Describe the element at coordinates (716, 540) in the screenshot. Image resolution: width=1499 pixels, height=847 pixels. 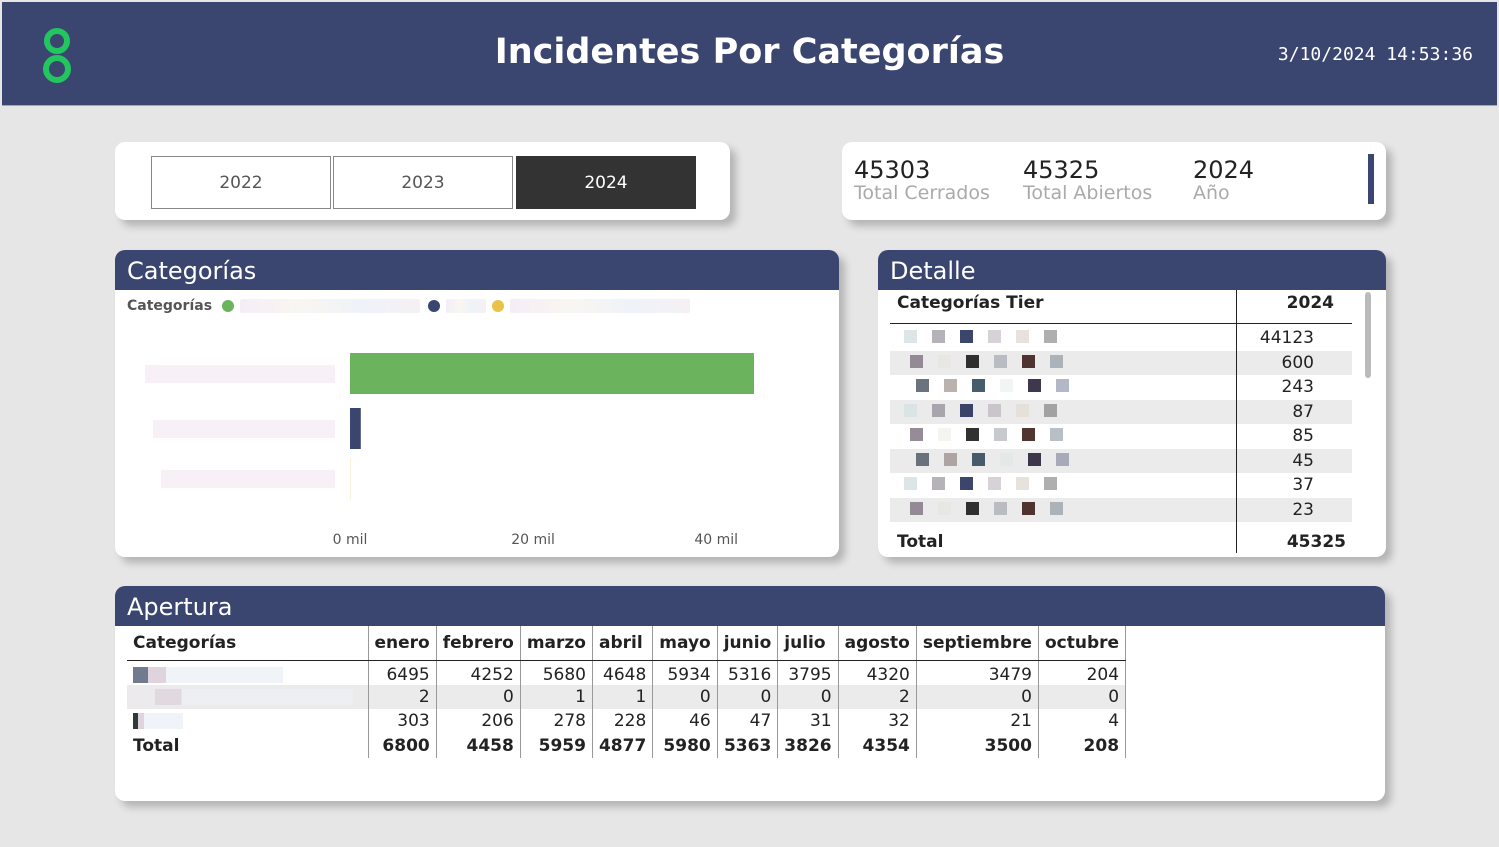
I see `x-tick-label: 40 mil` at that location.